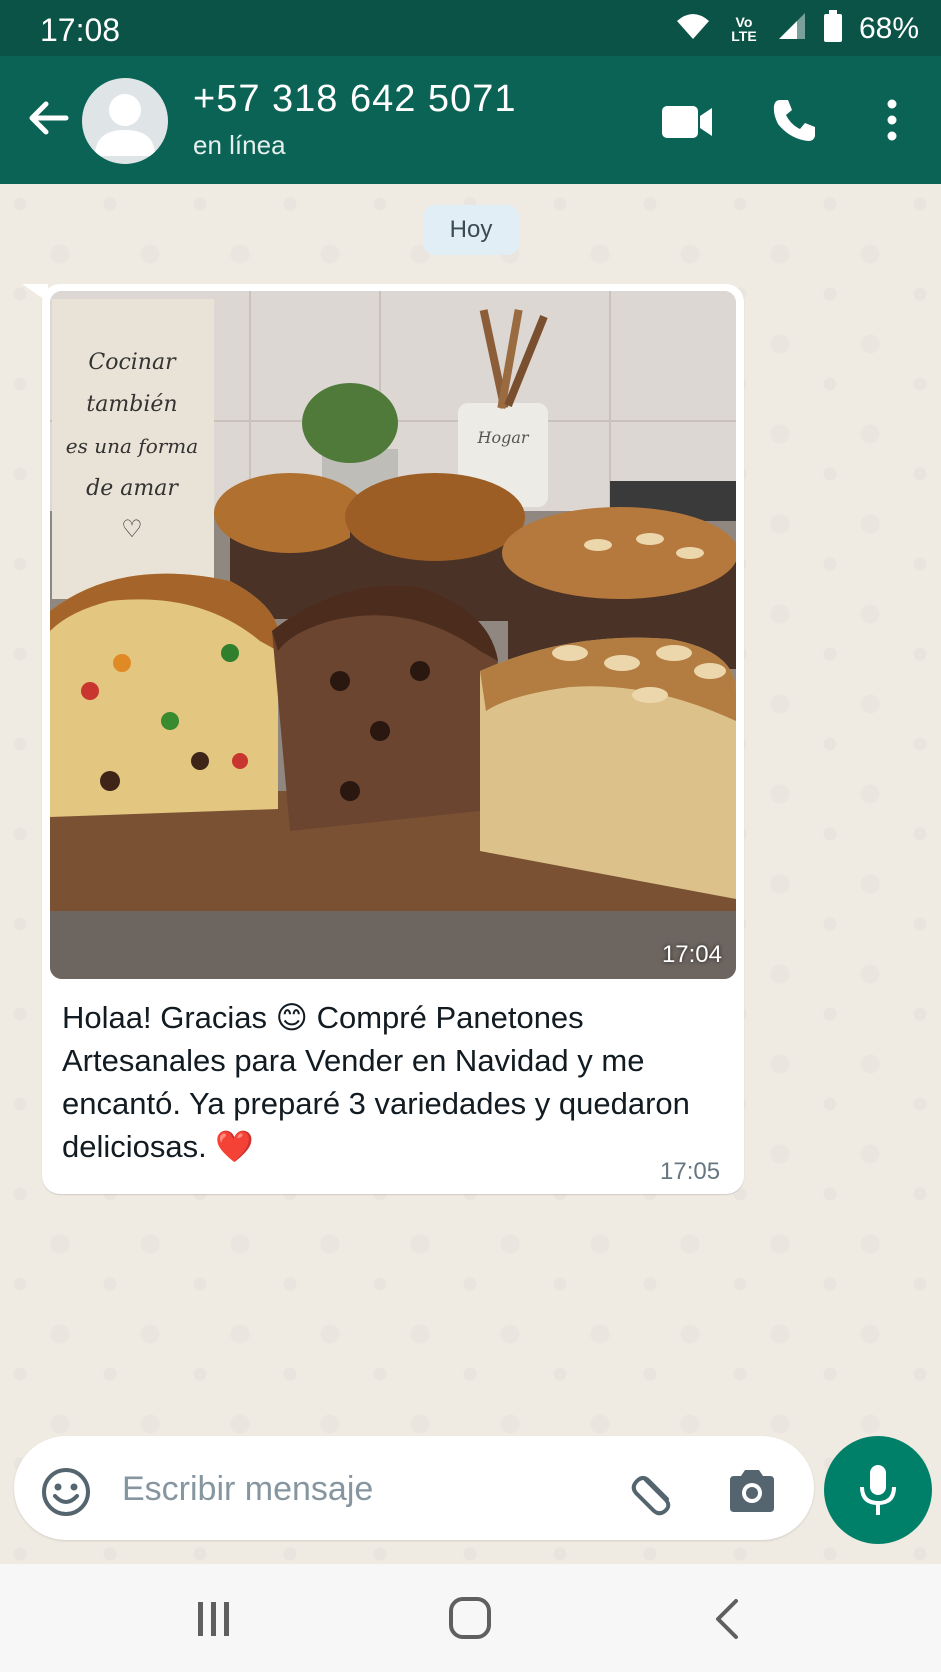 This screenshot has height=1672, width=941. What do you see at coordinates (132, 488) in the screenshot?
I see `sign-text: de amar` at bounding box center [132, 488].